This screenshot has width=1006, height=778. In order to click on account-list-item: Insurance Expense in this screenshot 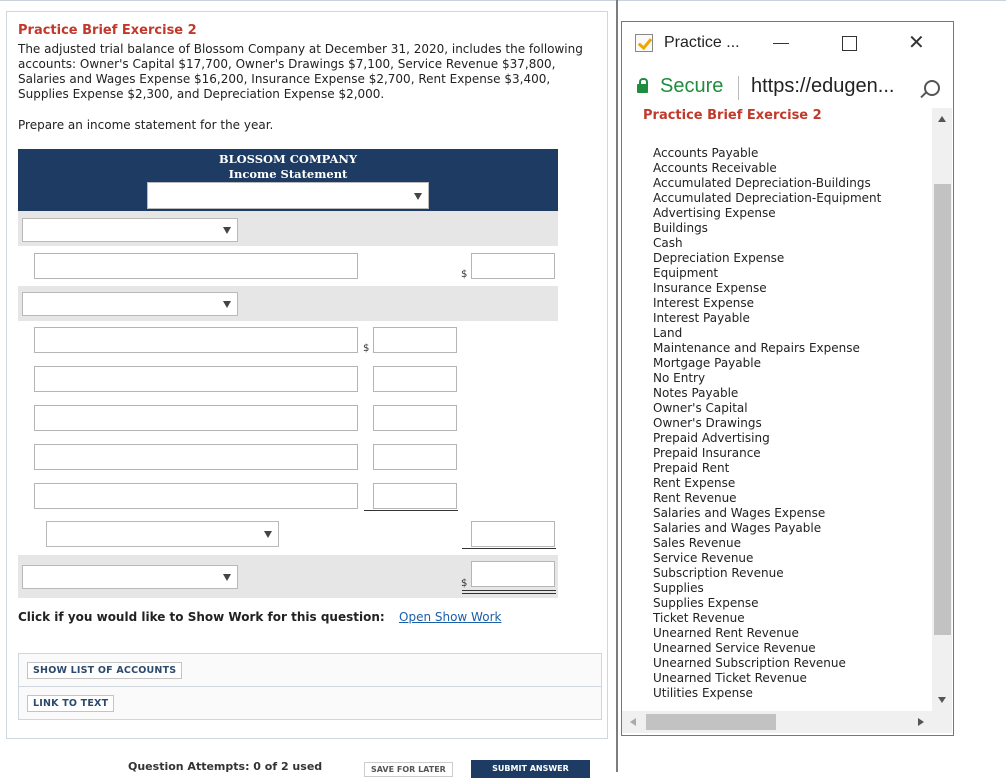, I will do `click(710, 288)`.